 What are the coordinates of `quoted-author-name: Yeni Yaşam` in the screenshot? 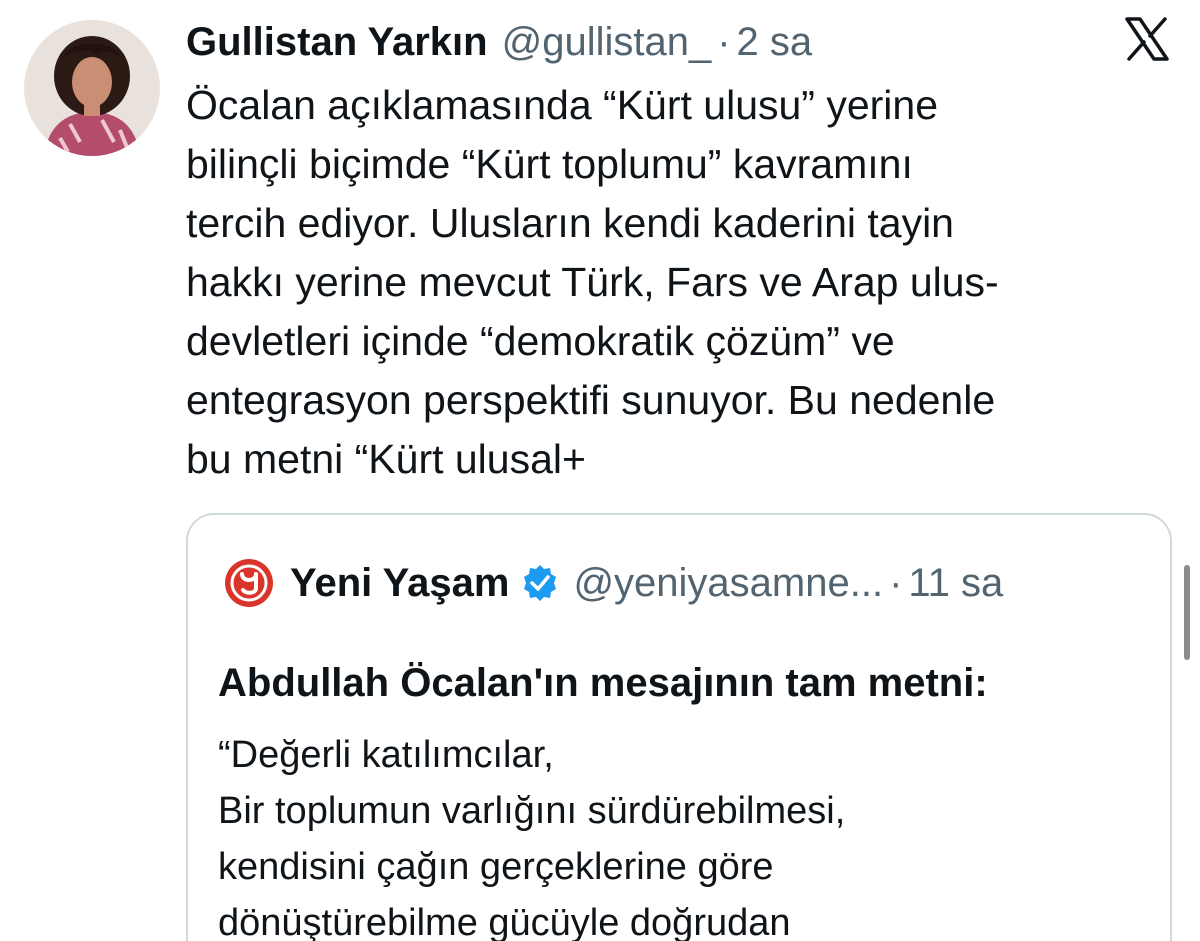 It's located at (399, 583).